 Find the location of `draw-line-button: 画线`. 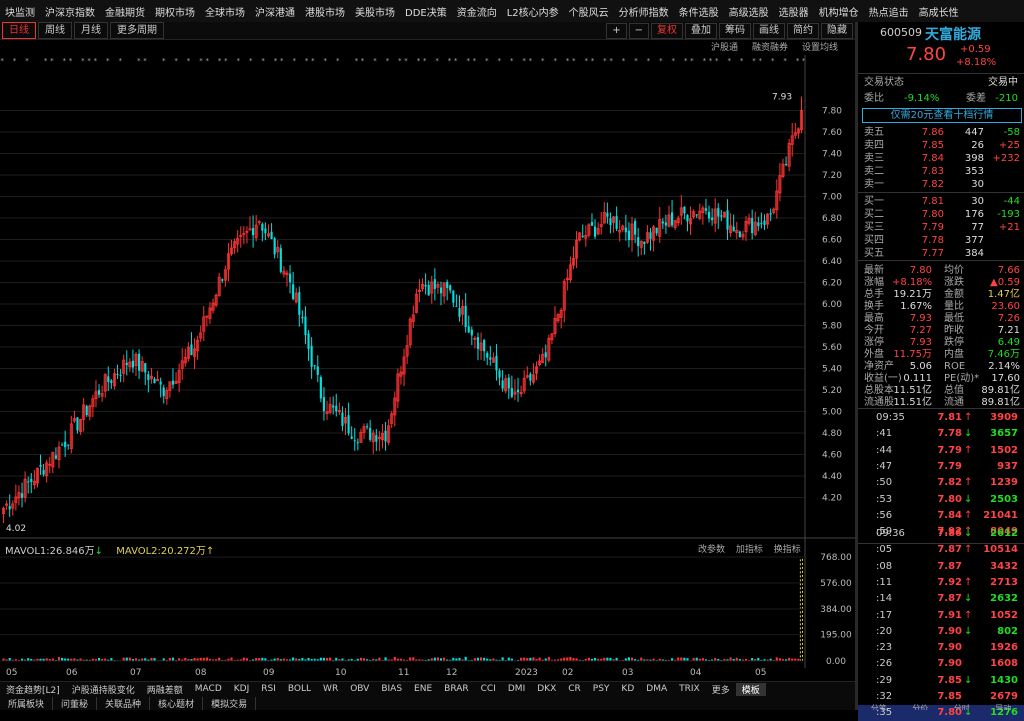

draw-line-button: 画线 is located at coordinates (769, 31).